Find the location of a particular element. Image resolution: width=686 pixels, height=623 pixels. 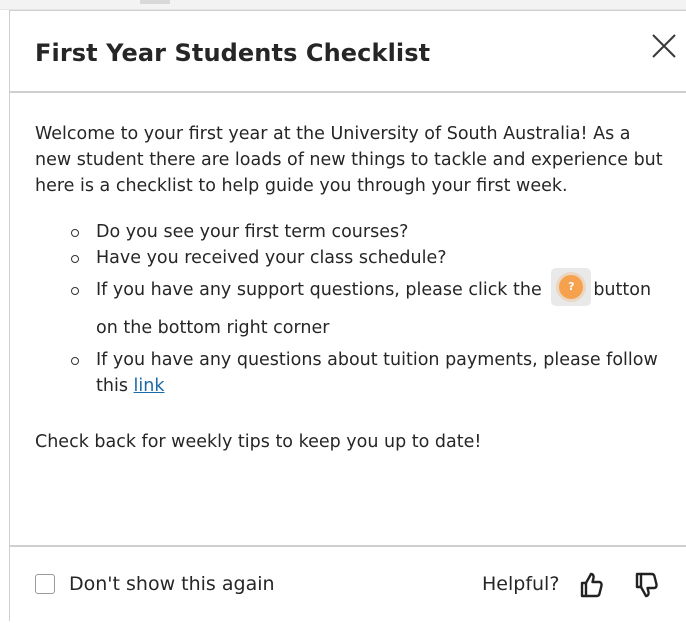

thumbs-down-icon is located at coordinates (646, 585).